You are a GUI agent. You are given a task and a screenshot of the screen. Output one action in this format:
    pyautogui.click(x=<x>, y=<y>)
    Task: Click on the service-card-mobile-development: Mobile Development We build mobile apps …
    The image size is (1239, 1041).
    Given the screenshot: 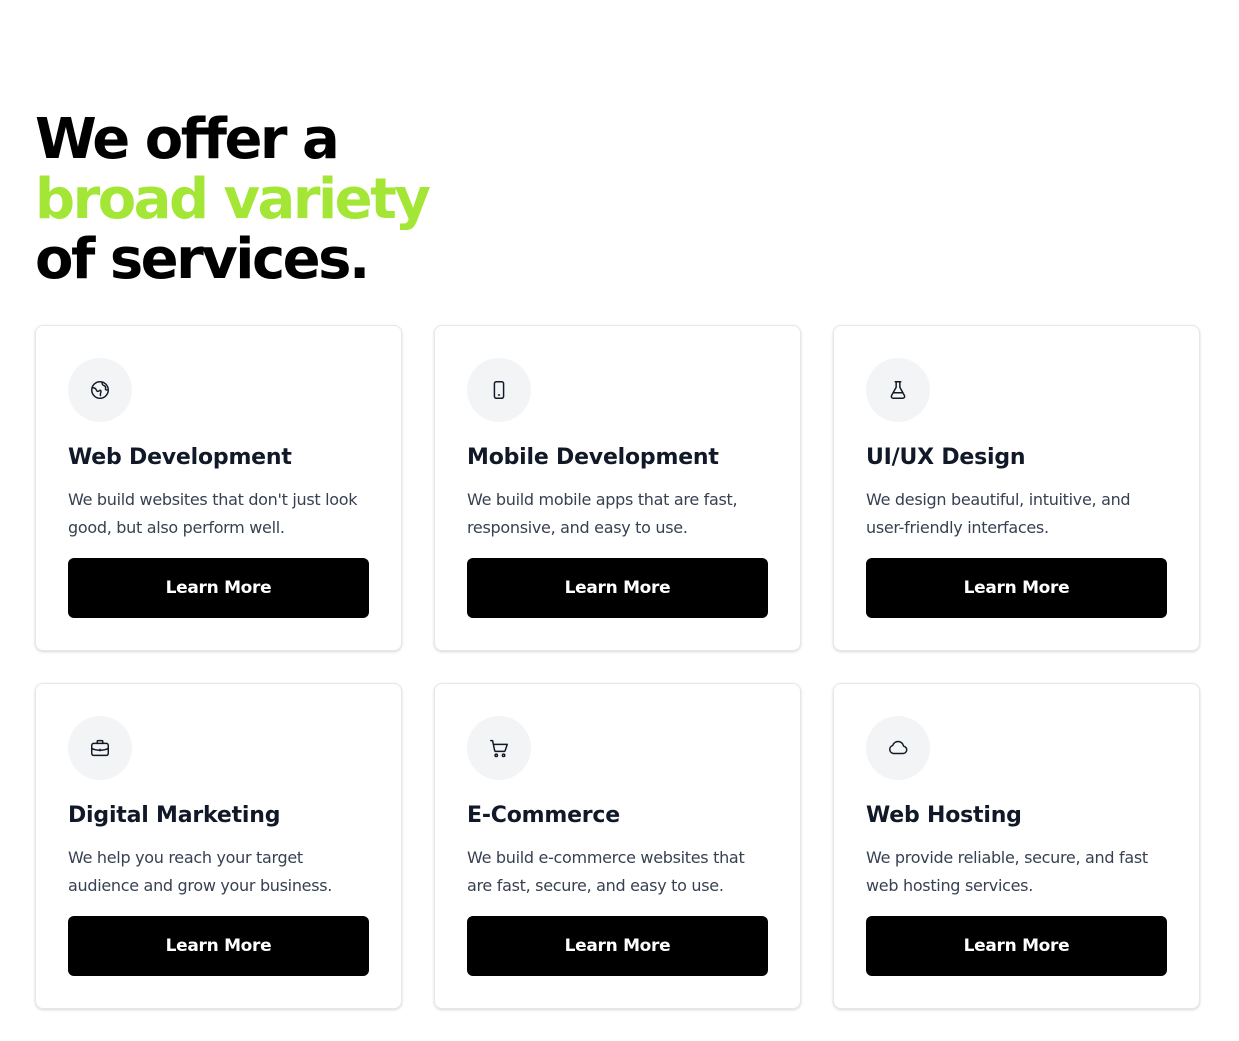 What is the action you would take?
    pyautogui.click(x=617, y=488)
    